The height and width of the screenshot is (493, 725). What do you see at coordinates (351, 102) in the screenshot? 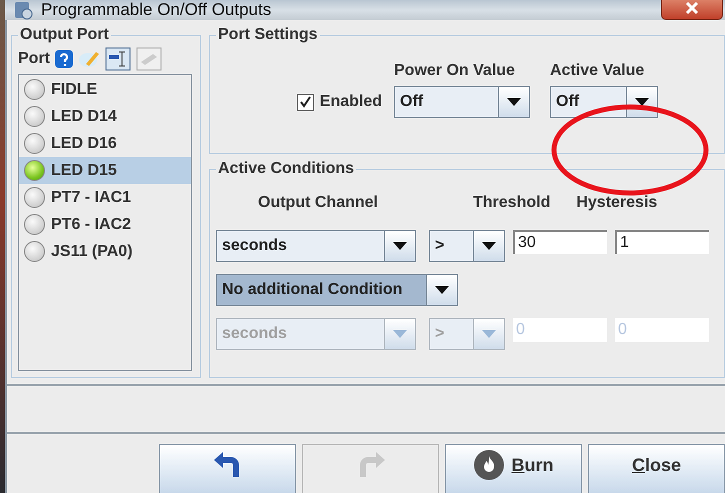
I see `checkbox-label: Enabled` at bounding box center [351, 102].